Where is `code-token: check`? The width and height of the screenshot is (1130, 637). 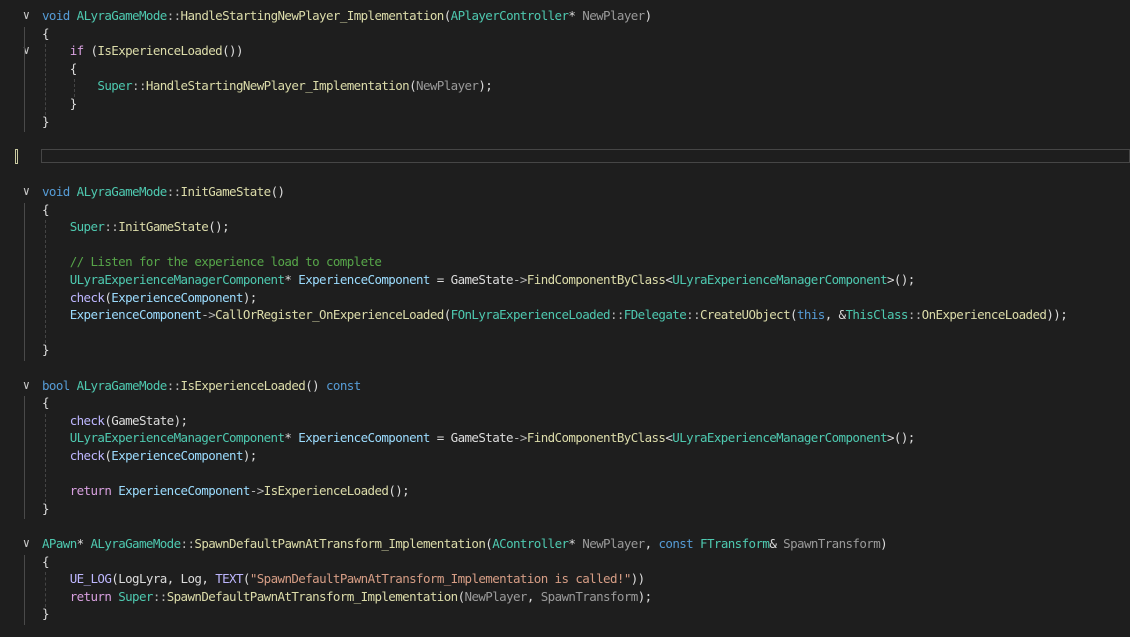 code-token: check is located at coordinates (73, 420).